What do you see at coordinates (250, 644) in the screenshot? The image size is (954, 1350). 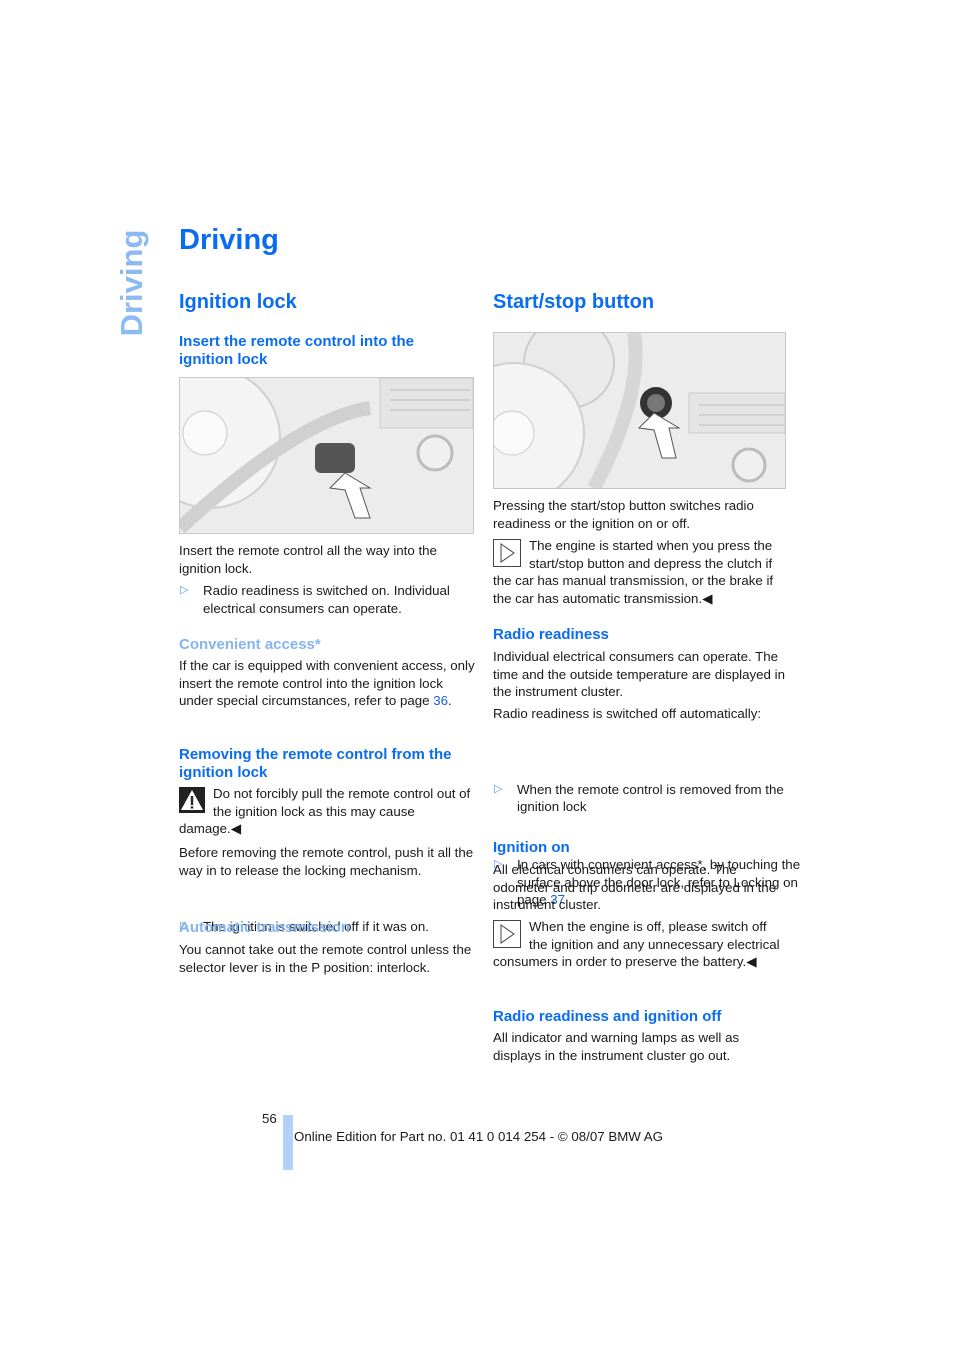 I see `heading-convenient-access: Convenient access*` at bounding box center [250, 644].